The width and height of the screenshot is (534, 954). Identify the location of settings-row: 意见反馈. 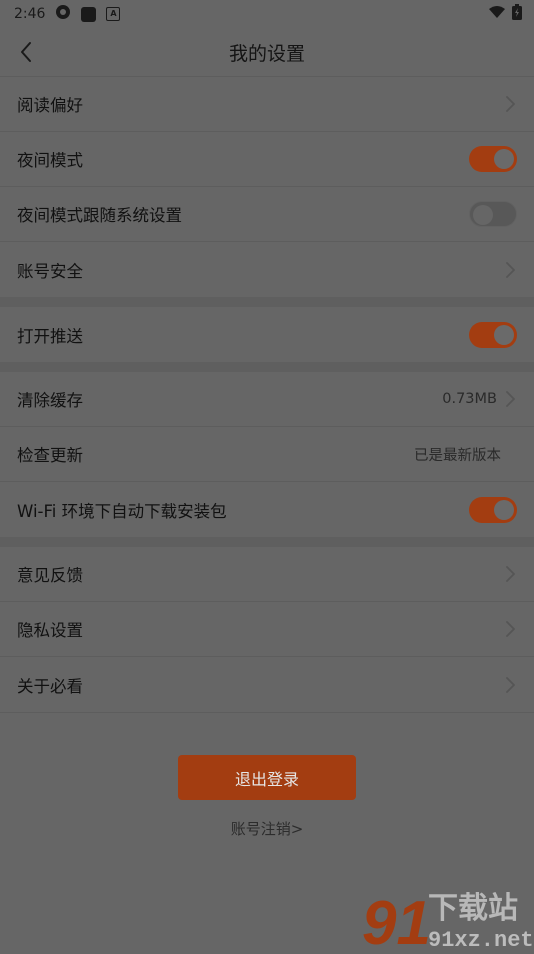
(267, 574).